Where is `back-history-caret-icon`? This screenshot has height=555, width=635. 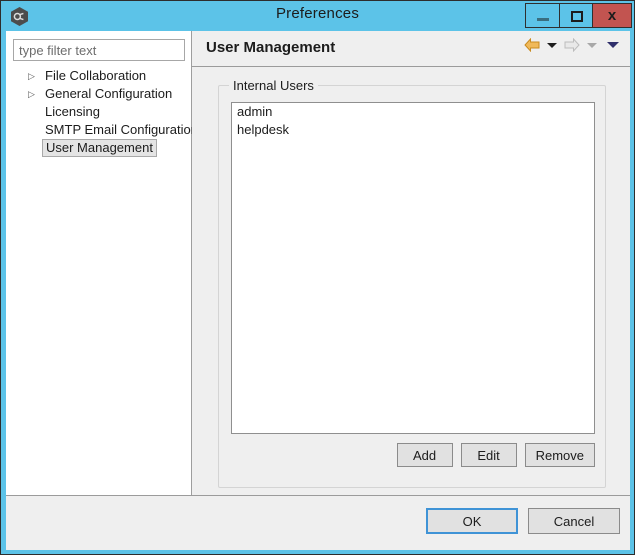 back-history-caret-icon is located at coordinates (552, 45).